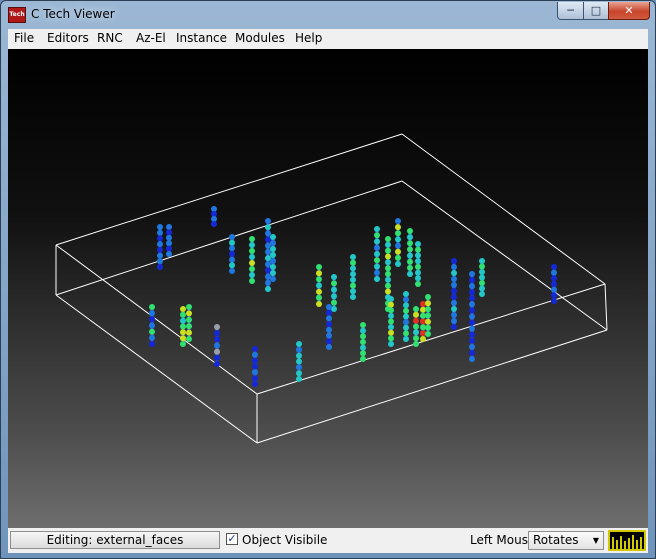 This screenshot has height=559, width=656. I want to click on object-visible-checkbox: ✓, so click(232, 539).